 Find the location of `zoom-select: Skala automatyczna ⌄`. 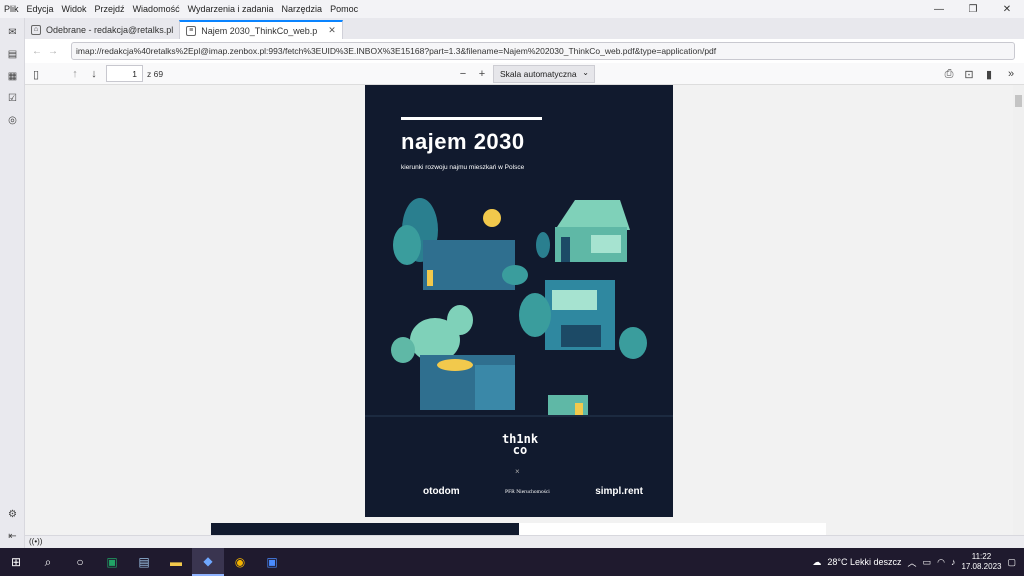

zoom-select: Skala automatyczna ⌄ is located at coordinates (544, 74).